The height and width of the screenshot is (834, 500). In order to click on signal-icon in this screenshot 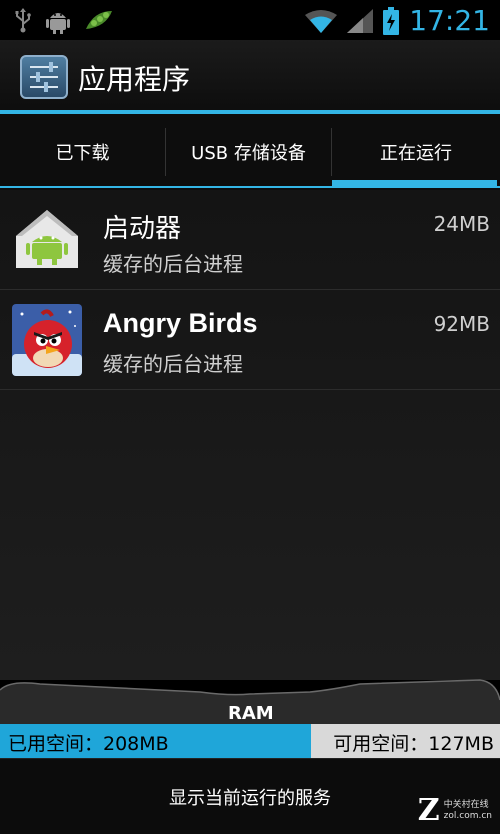, I will do `click(360, 20)`.